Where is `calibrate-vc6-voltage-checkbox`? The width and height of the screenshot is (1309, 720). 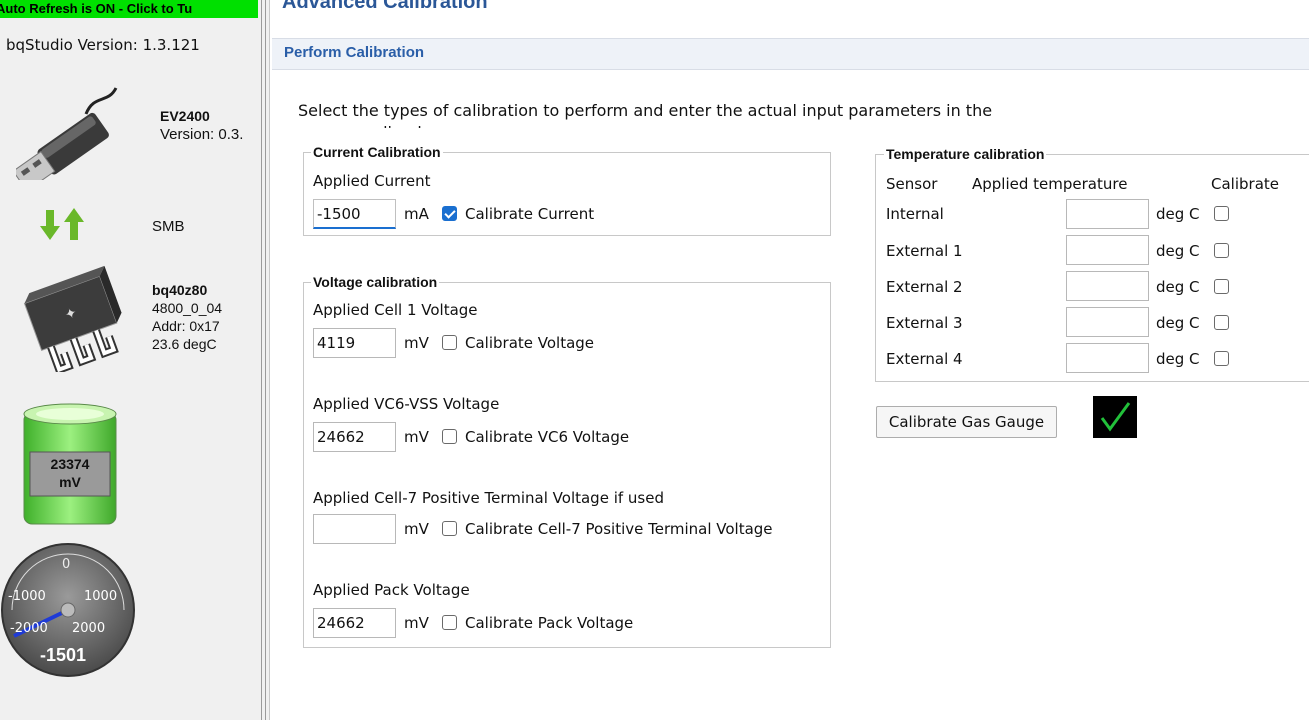 calibrate-vc6-voltage-checkbox is located at coordinates (449, 436).